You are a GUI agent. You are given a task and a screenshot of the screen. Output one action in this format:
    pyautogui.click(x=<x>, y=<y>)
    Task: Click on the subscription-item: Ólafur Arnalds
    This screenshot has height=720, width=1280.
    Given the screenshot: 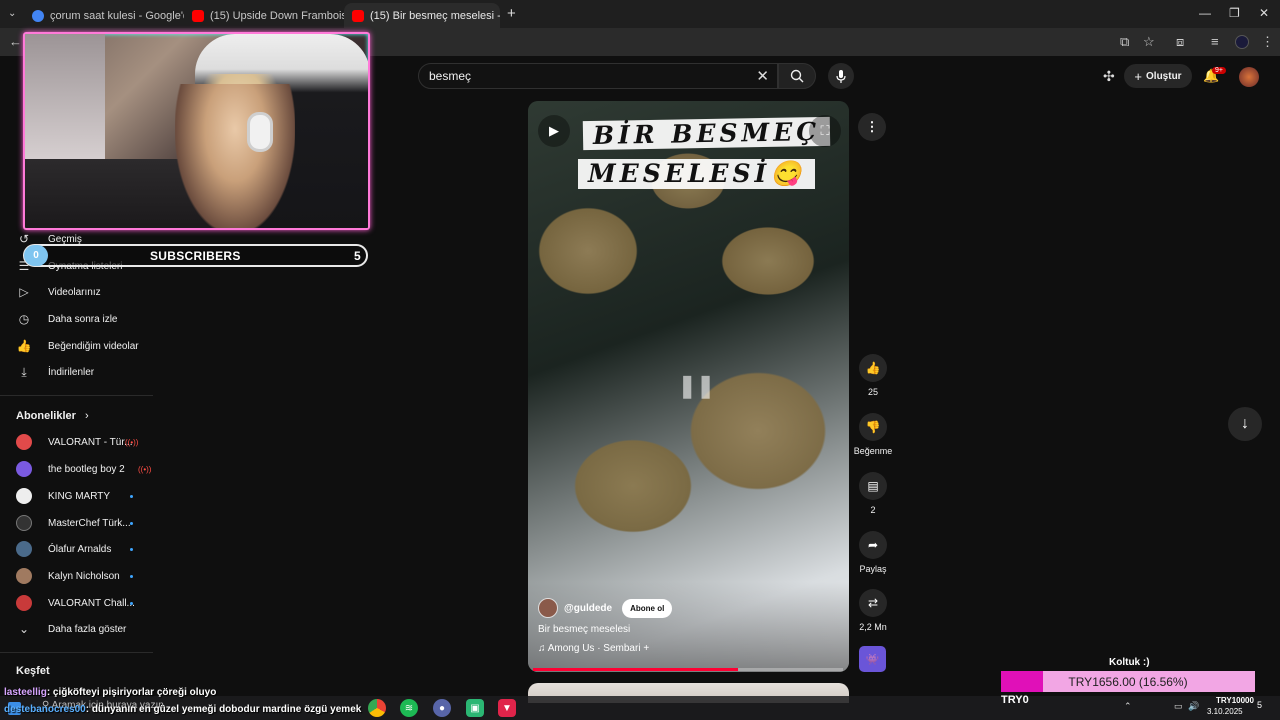 What is the action you would take?
    pyautogui.click(x=74, y=549)
    